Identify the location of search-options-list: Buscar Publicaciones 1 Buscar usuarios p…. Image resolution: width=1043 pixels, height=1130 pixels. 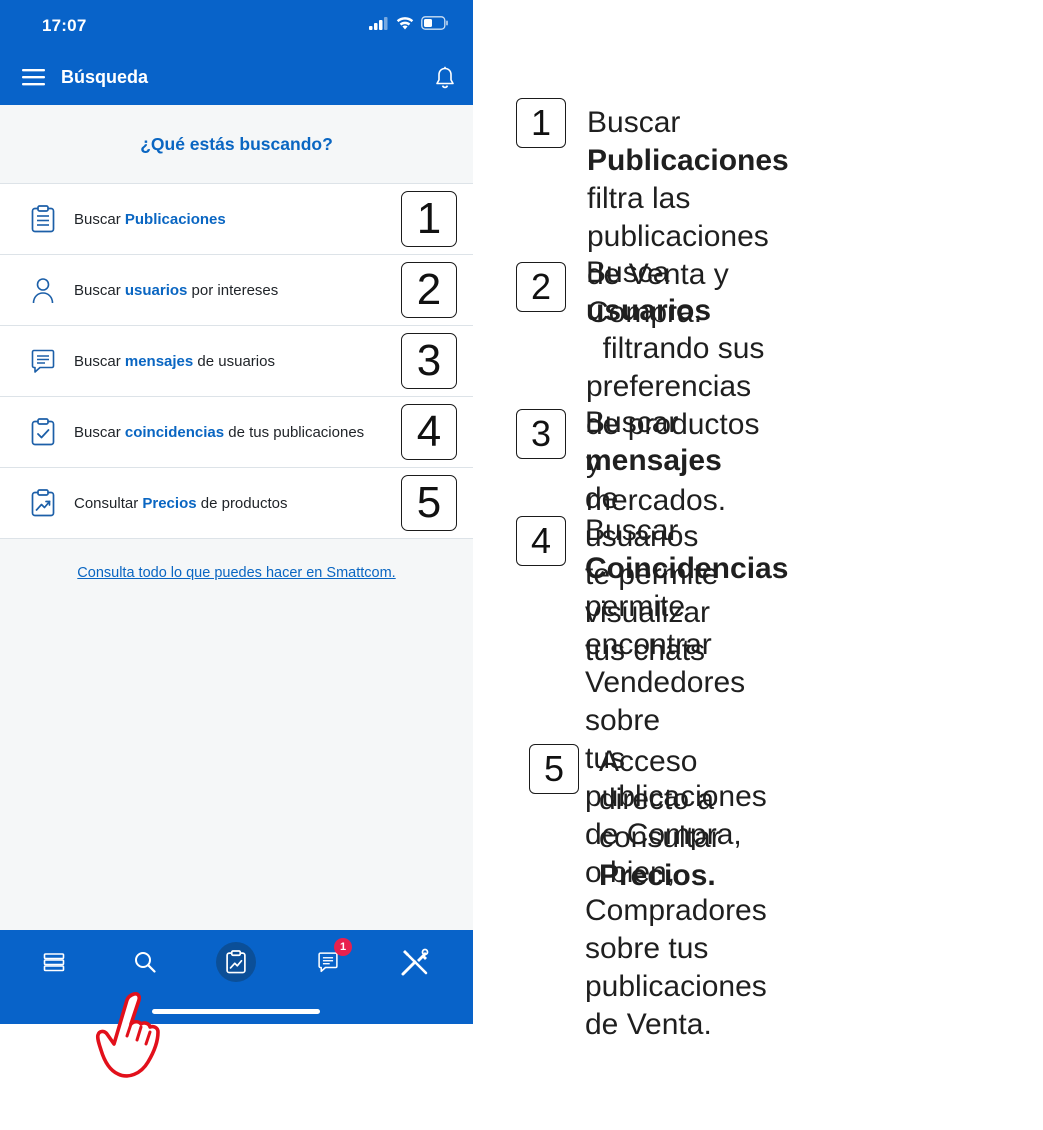
(236, 361).